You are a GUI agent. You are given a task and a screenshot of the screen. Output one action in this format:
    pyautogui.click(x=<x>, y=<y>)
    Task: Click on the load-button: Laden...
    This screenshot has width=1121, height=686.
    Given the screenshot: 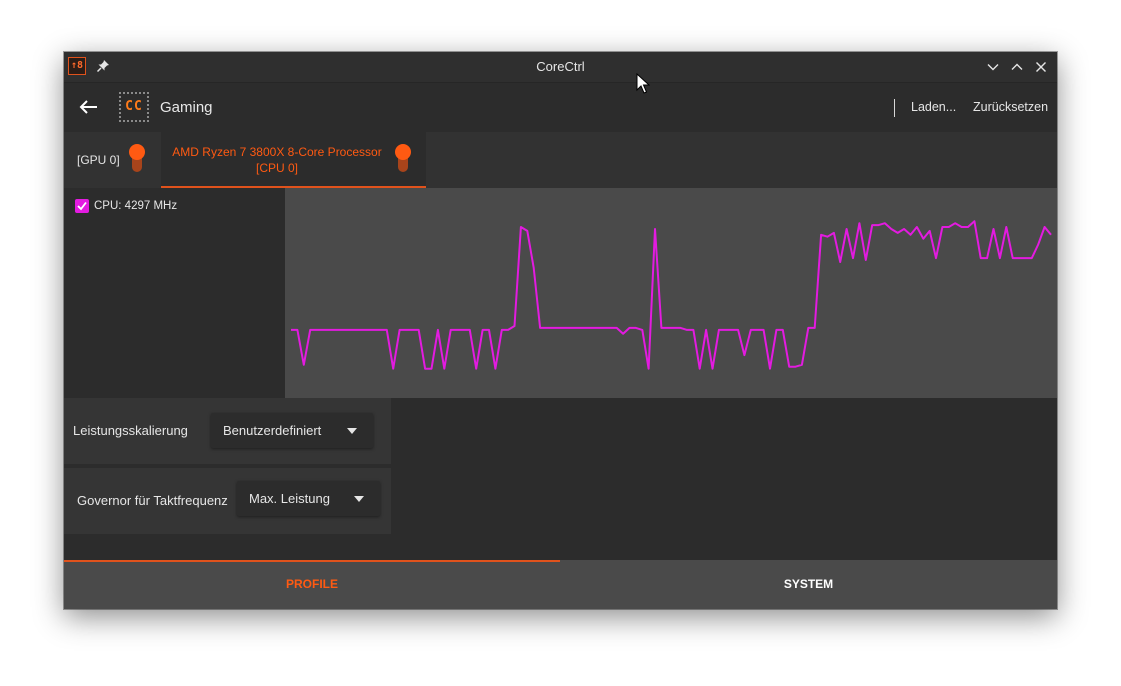 What is the action you would take?
    pyautogui.click(x=933, y=107)
    